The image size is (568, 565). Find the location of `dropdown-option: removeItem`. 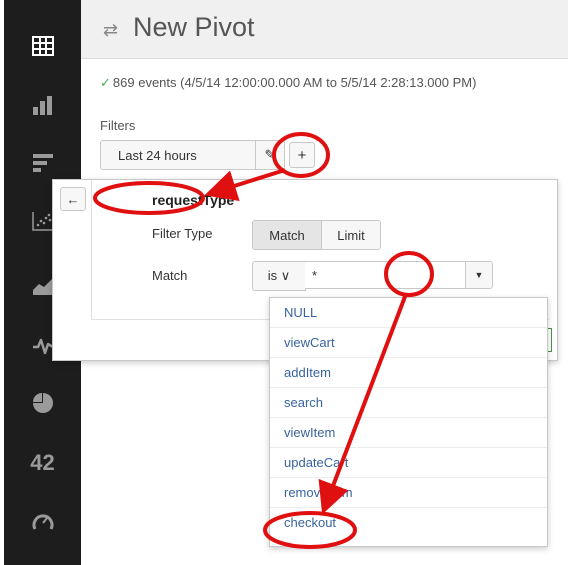

dropdown-option: removeItem is located at coordinates (408, 493).